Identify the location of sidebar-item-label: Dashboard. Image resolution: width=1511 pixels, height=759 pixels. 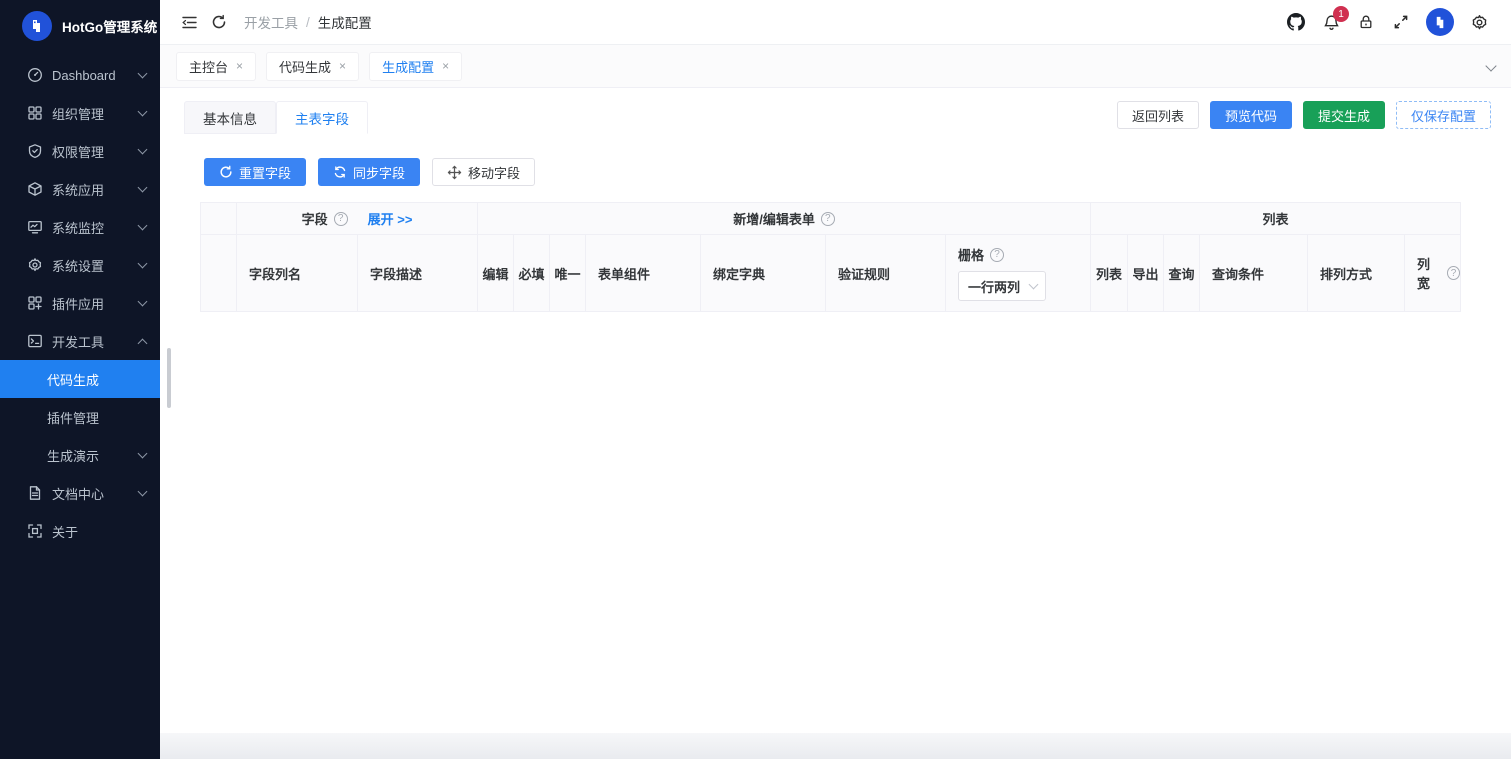
(84, 75).